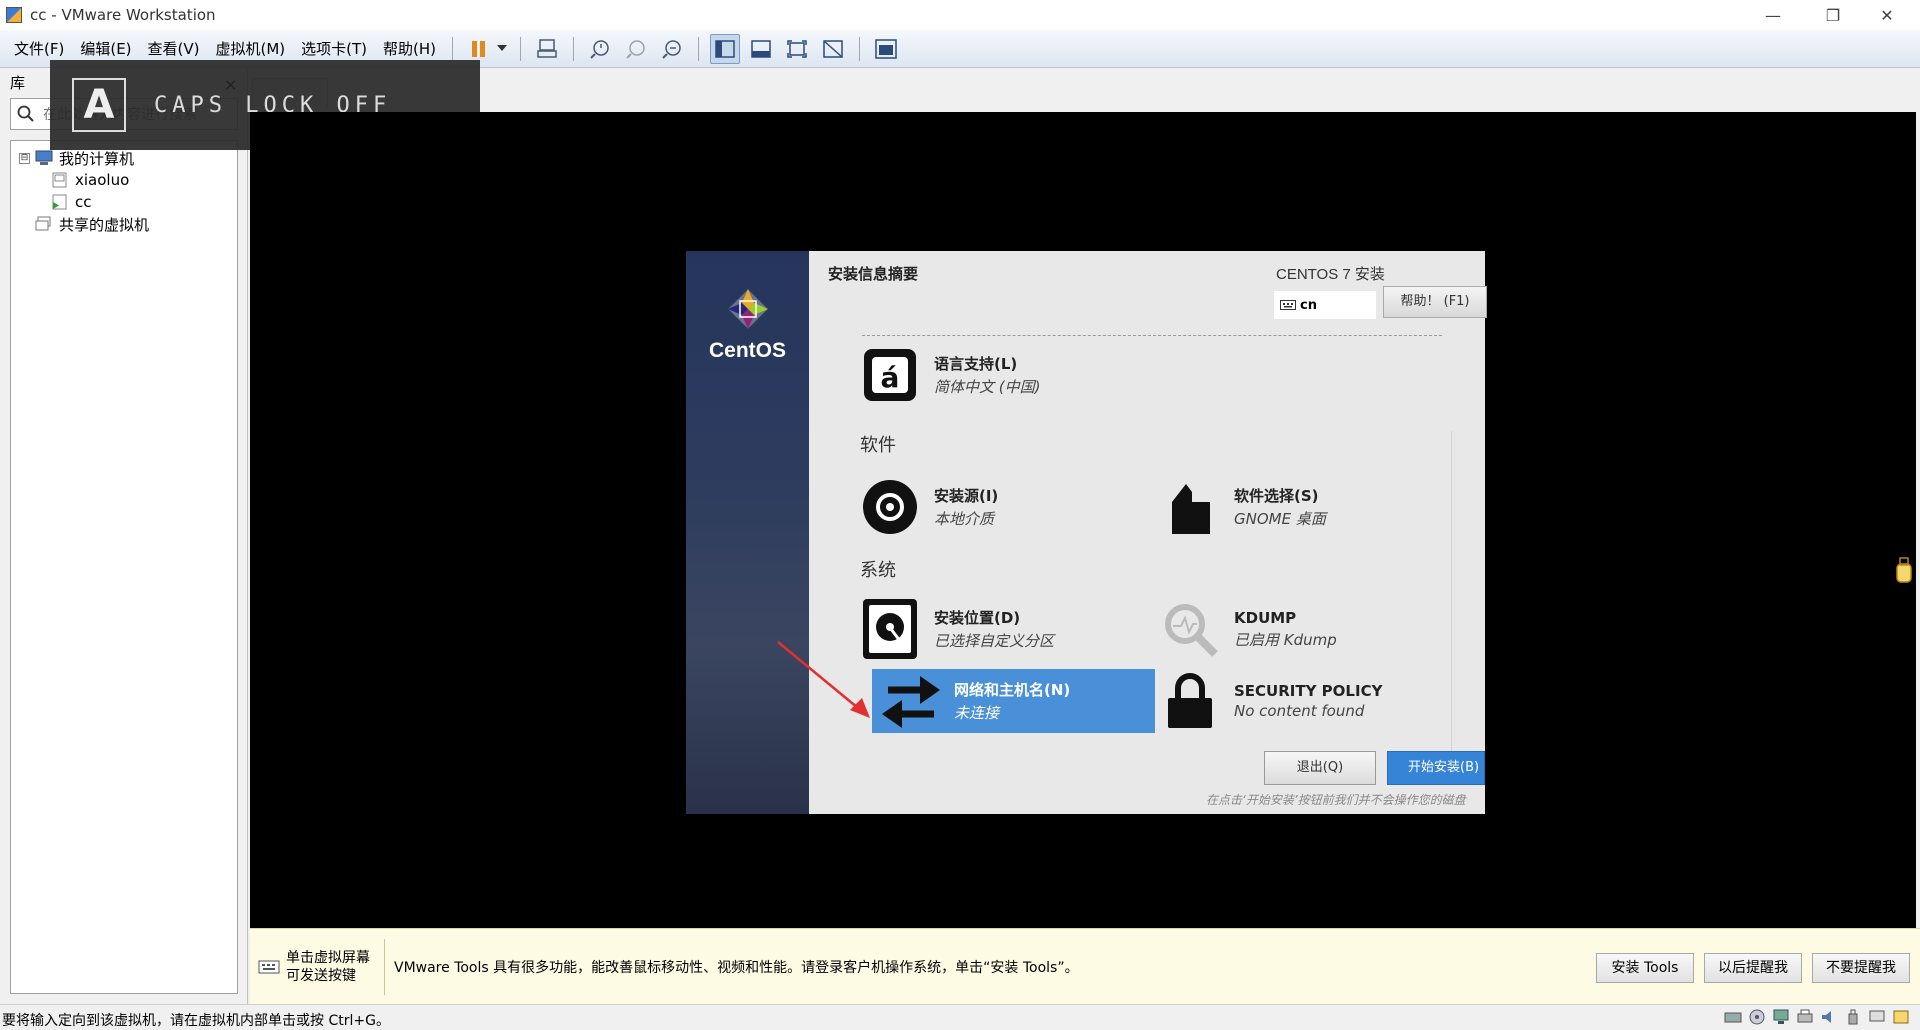 The height and width of the screenshot is (1030, 1920). What do you see at coordinates (910, 701) in the screenshot?
I see `network-arrows-icon` at bounding box center [910, 701].